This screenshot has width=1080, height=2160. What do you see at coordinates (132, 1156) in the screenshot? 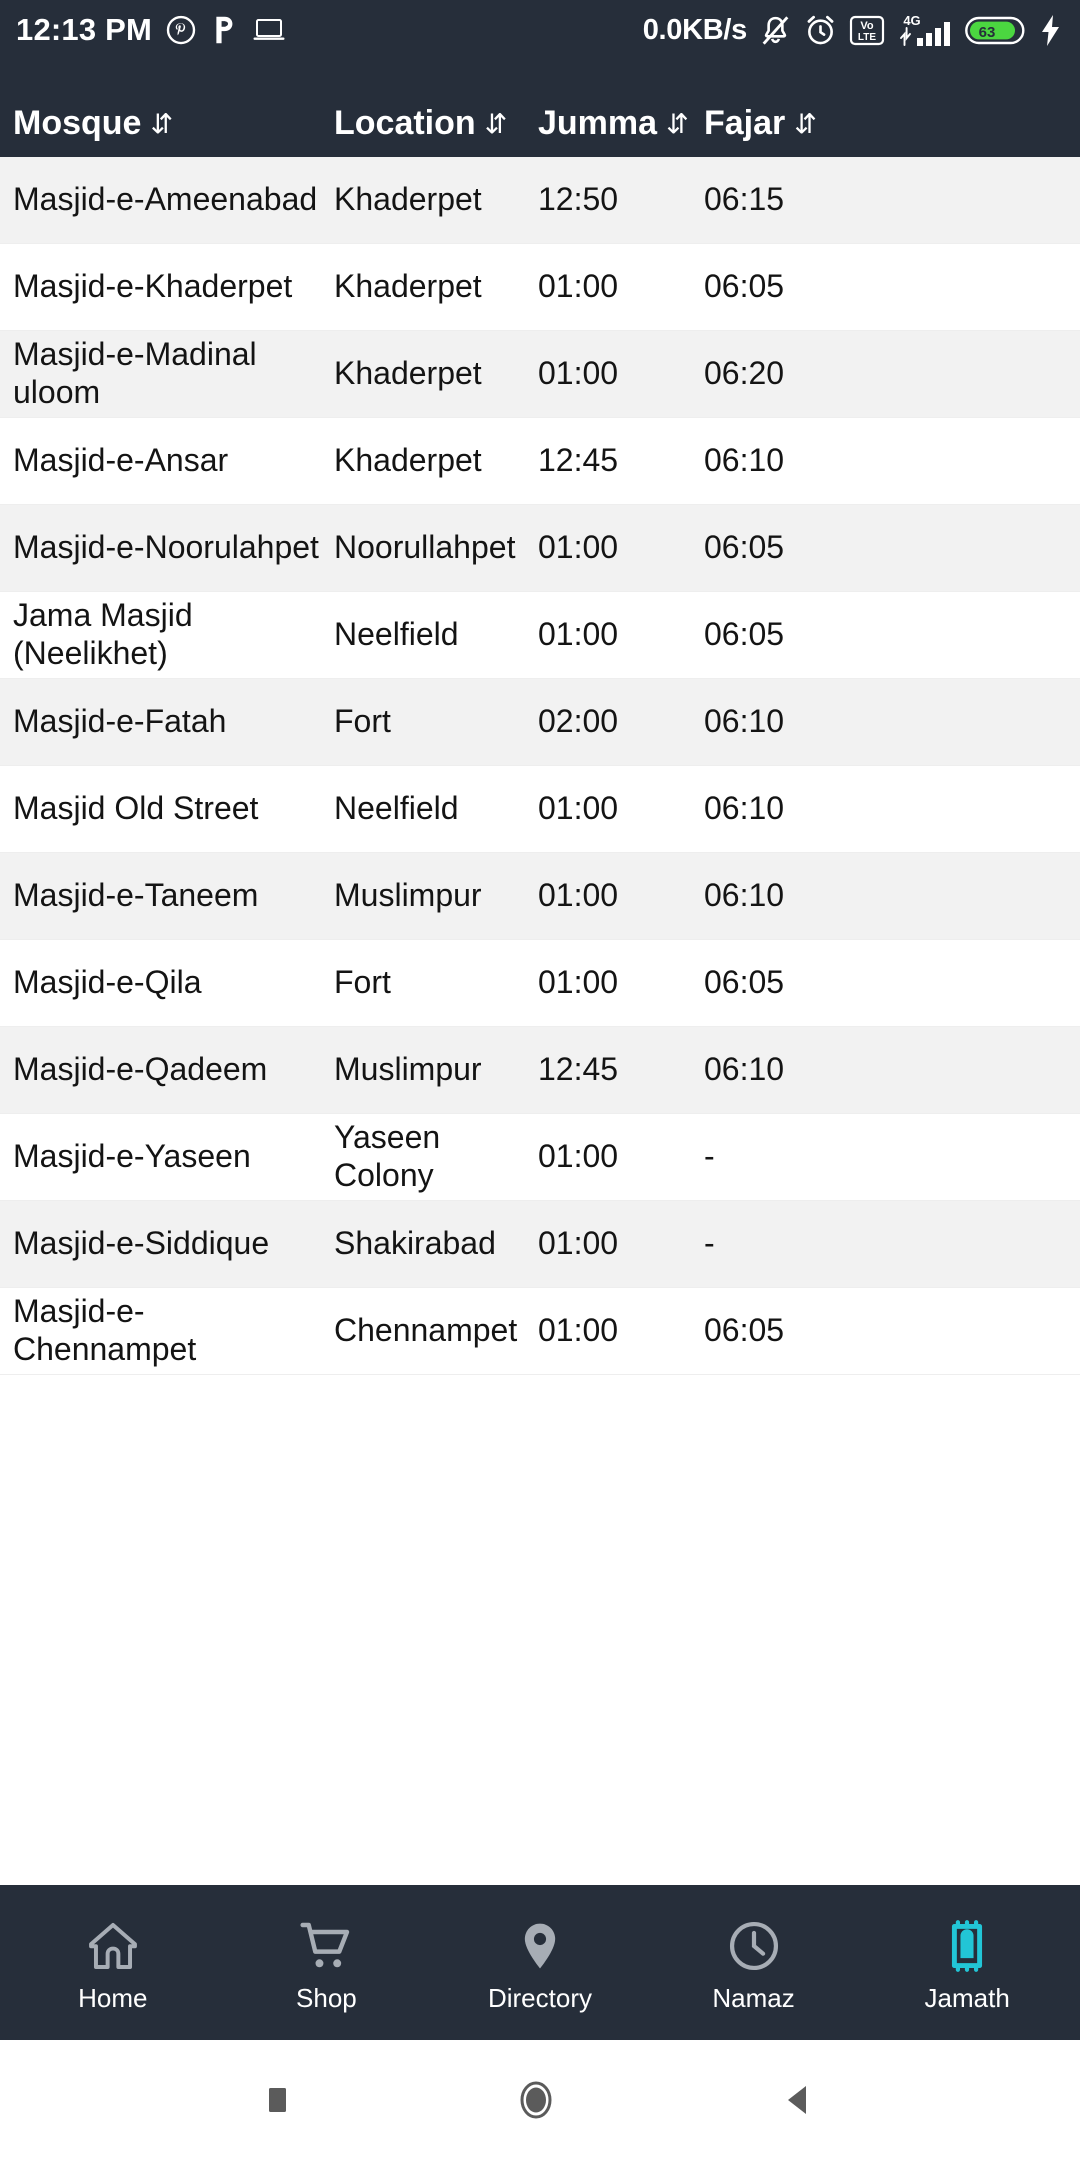
I see `cell-mosque: Masjid-e-Yaseen` at bounding box center [132, 1156].